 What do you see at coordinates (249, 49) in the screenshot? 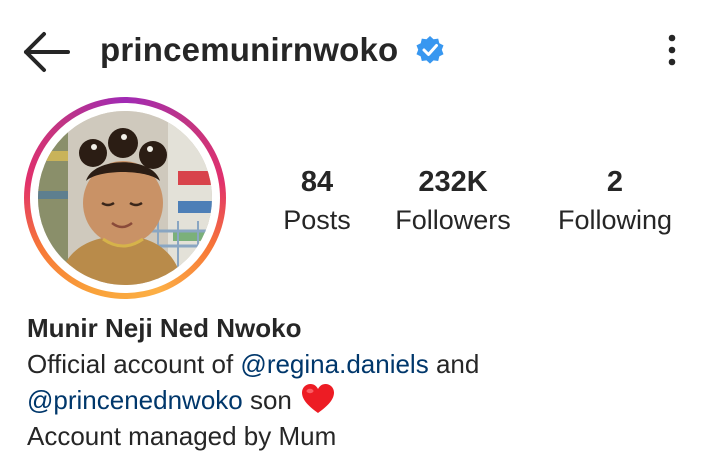
I see `profile-username: princemunirnwoko` at bounding box center [249, 49].